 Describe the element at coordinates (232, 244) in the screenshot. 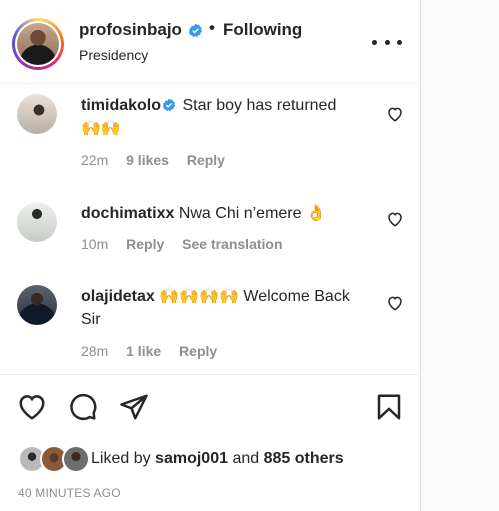

I see `see-translation-button: See translation` at that location.